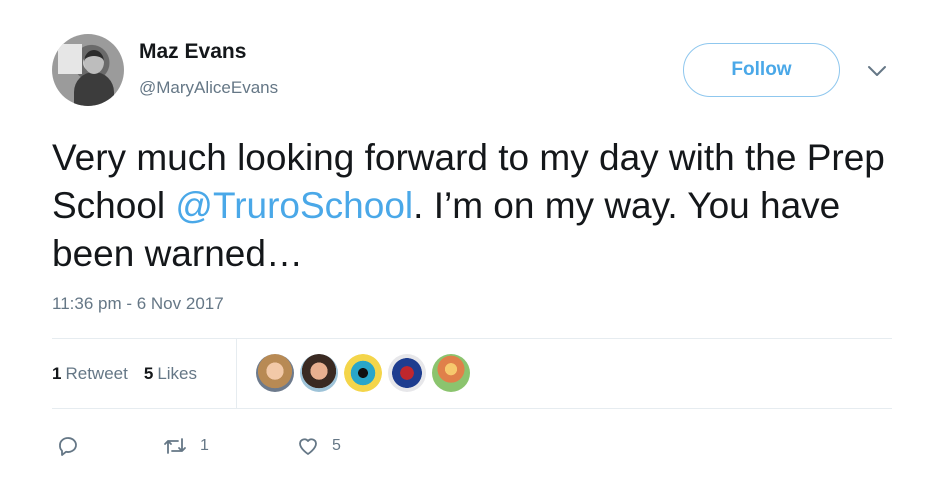  I want to click on divider-top, so click(472, 338).